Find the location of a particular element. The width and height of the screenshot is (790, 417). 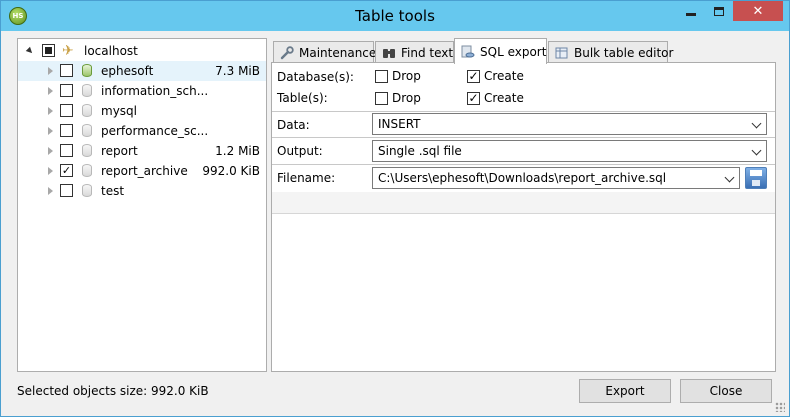

database-export-icon is located at coordinates (468, 52).